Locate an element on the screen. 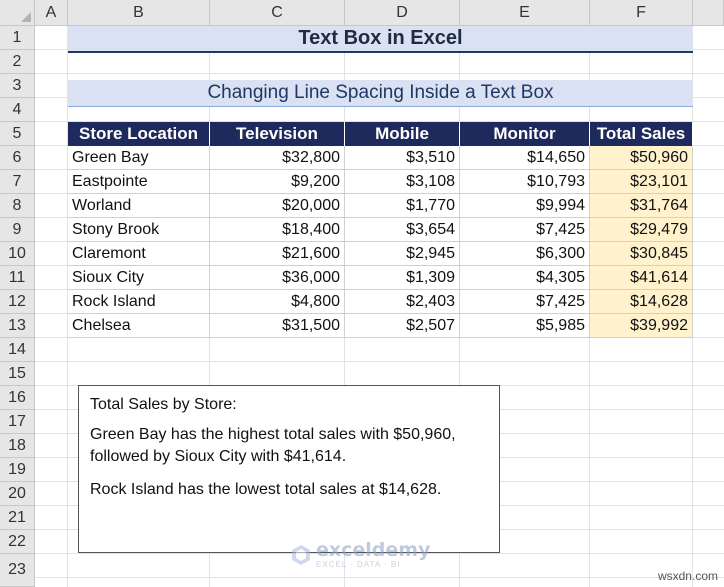 The height and width of the screenshot is (587, 724). row-header-19: 19 is located at coordinates (17, 470).